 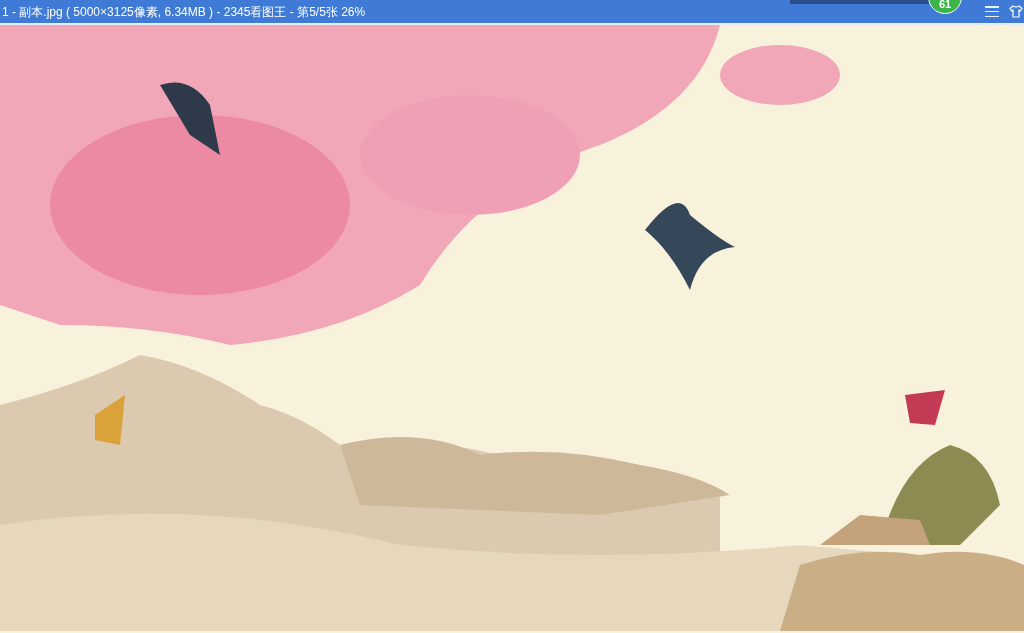 What do you see at coordinates (992, 11) in the screenshot?
I see `menu-icon` at bounding box center [992, 11].